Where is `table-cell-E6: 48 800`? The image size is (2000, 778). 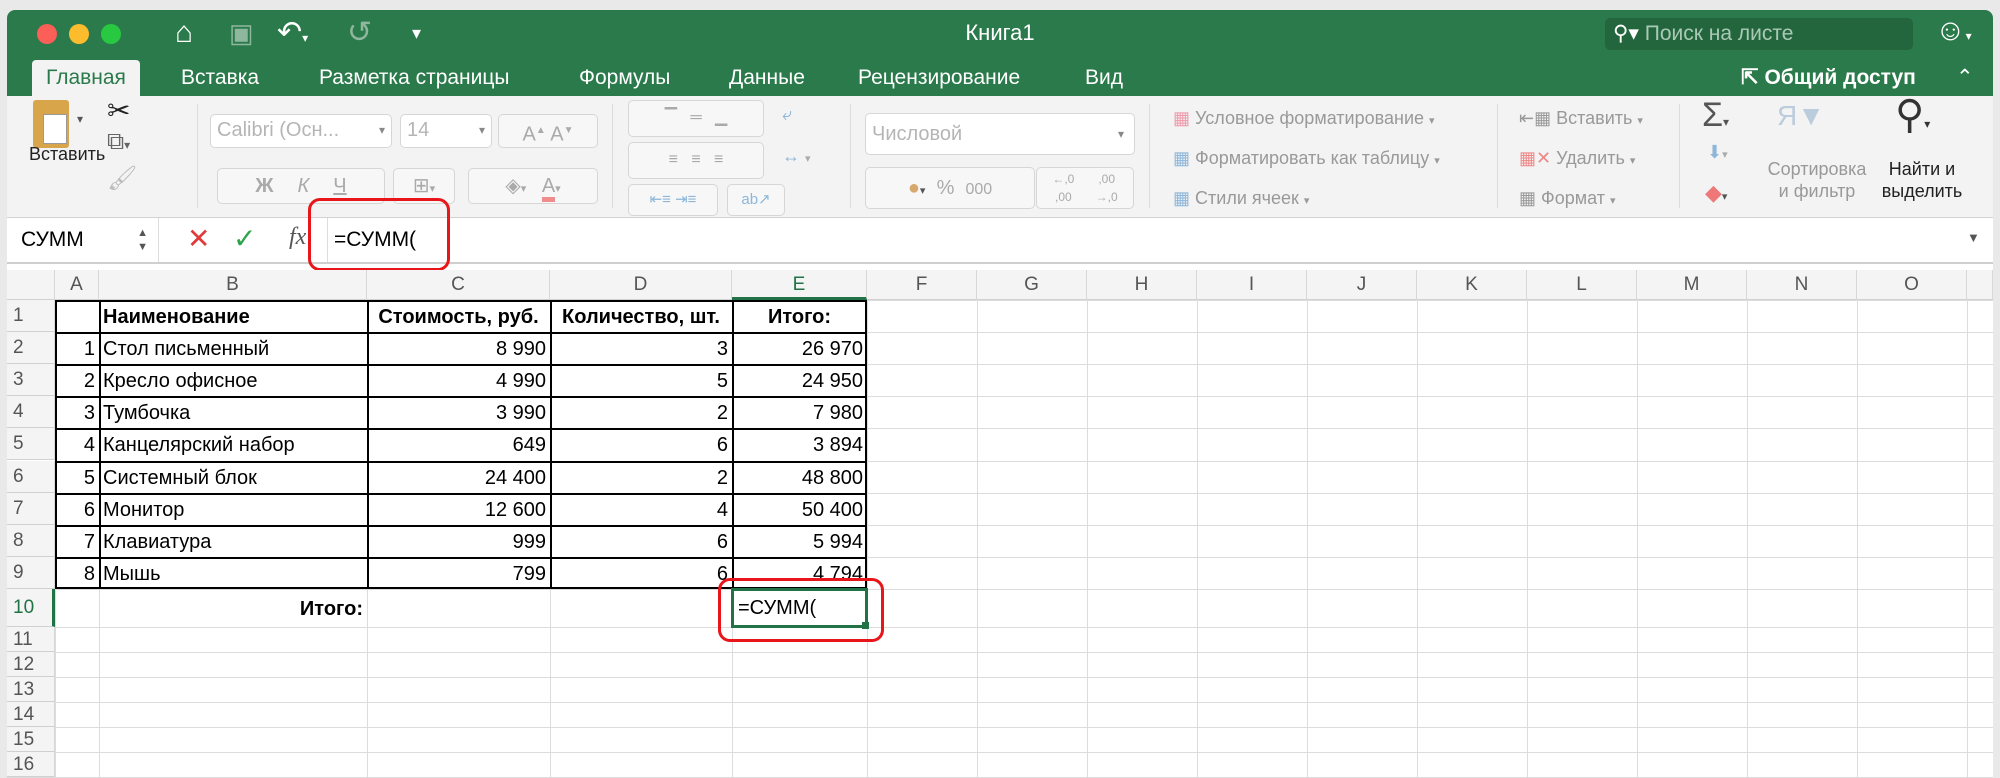
table-cell-E6: 48 800 is located at coordinates (799, 478).